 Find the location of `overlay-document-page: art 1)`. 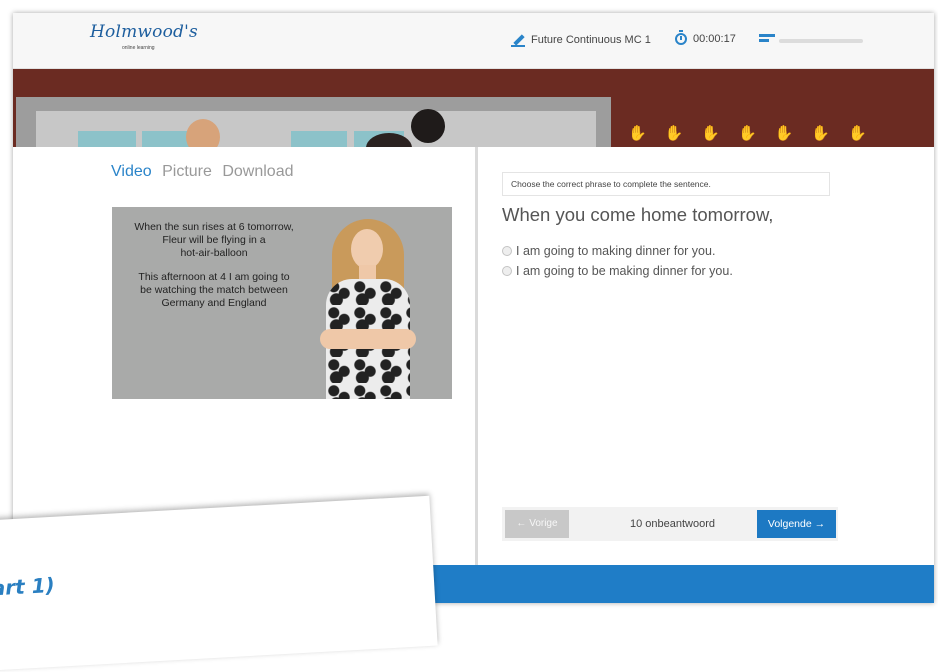

overlay-document-page: art 1) is located at coordinates (219, 583).